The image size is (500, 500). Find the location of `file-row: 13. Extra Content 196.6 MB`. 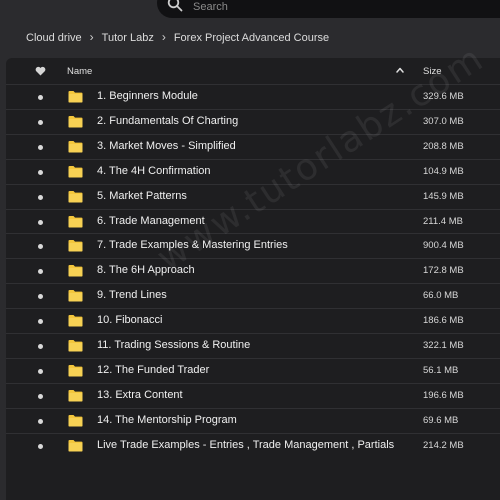

file-row: 13. Extra Content 196.6 MB is located at coordinates (253, 395).